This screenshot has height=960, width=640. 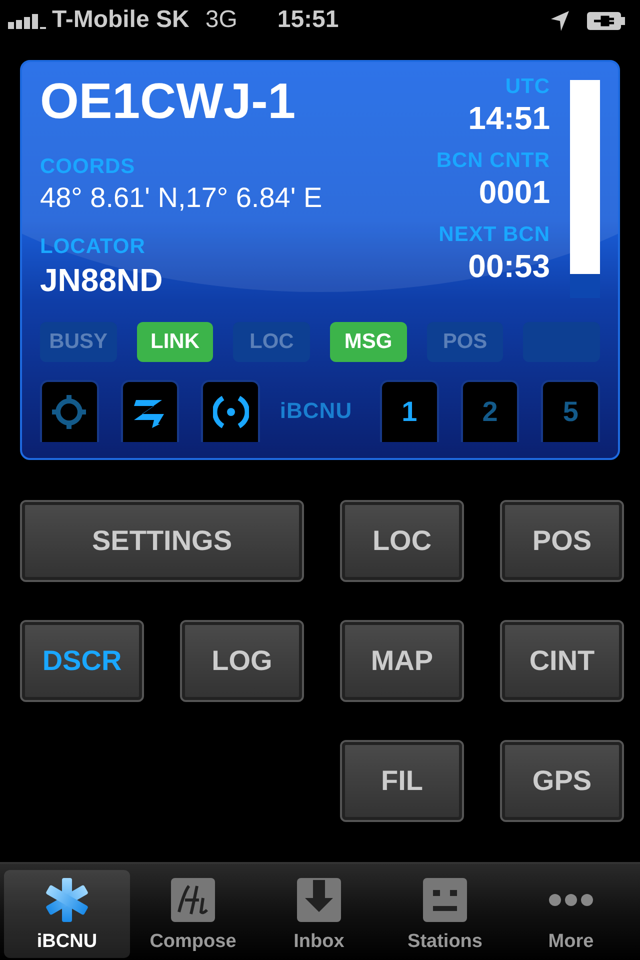 I want to click on tab-bar-item: Inbox, so click(x=319, y=914).